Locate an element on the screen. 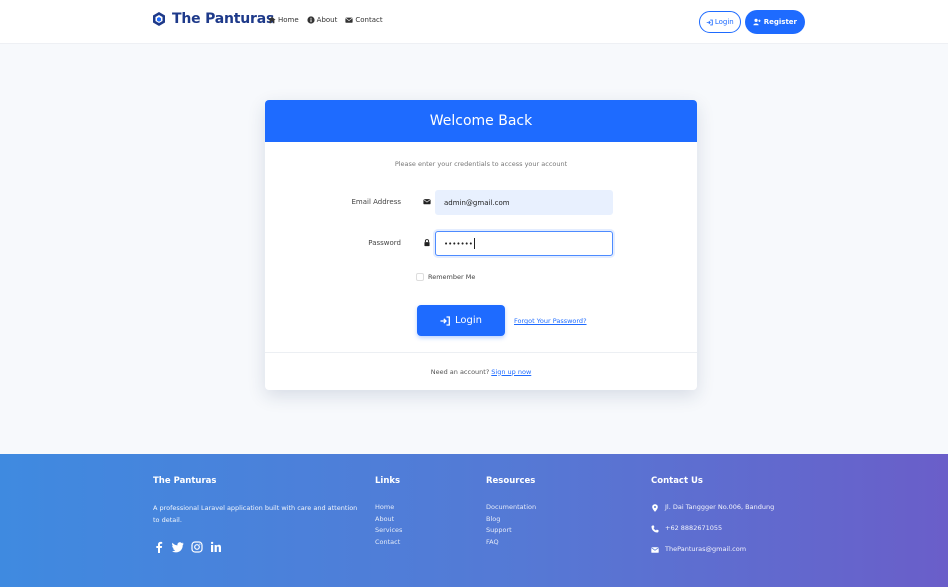  remember-label: Remember Me is located at coordinates (452, 277).